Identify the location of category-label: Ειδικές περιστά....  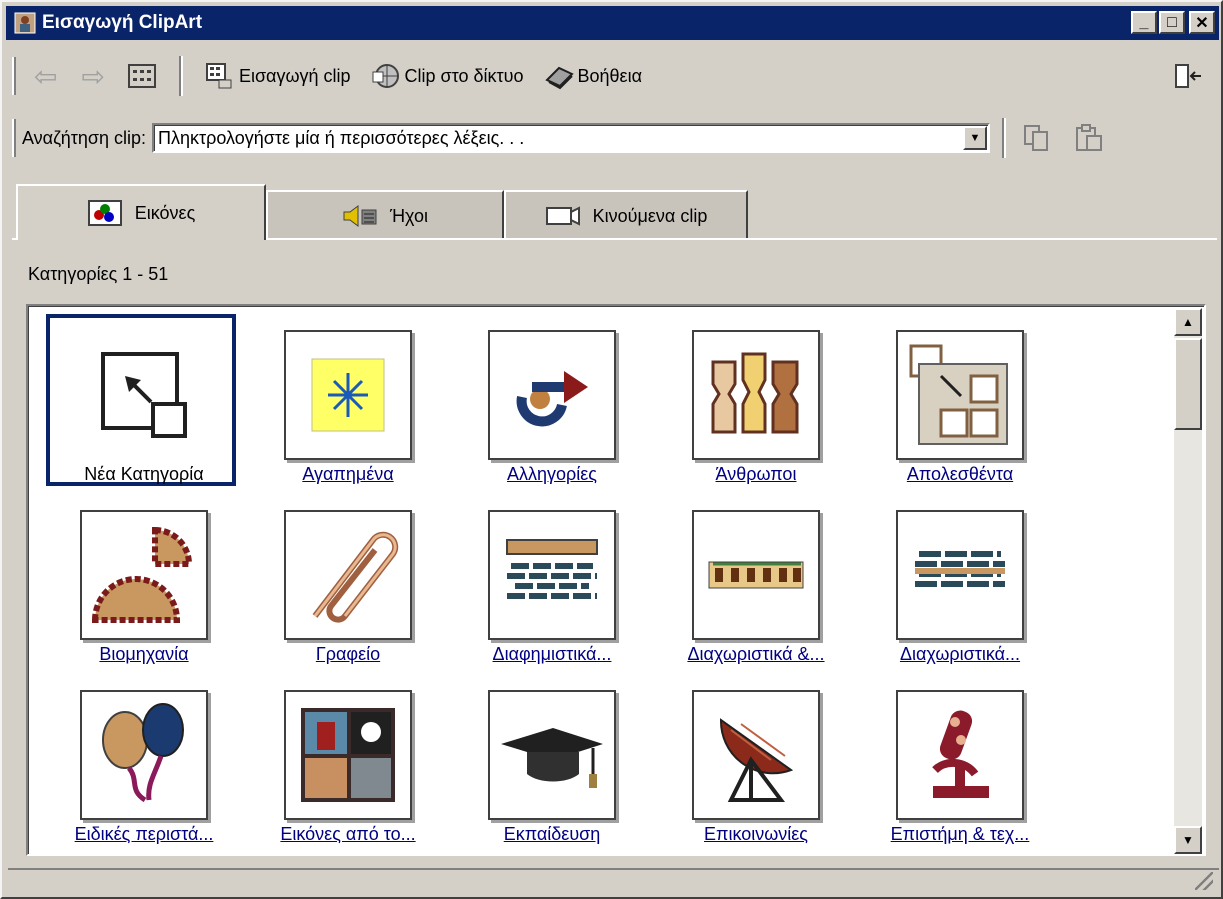
(144, 834).